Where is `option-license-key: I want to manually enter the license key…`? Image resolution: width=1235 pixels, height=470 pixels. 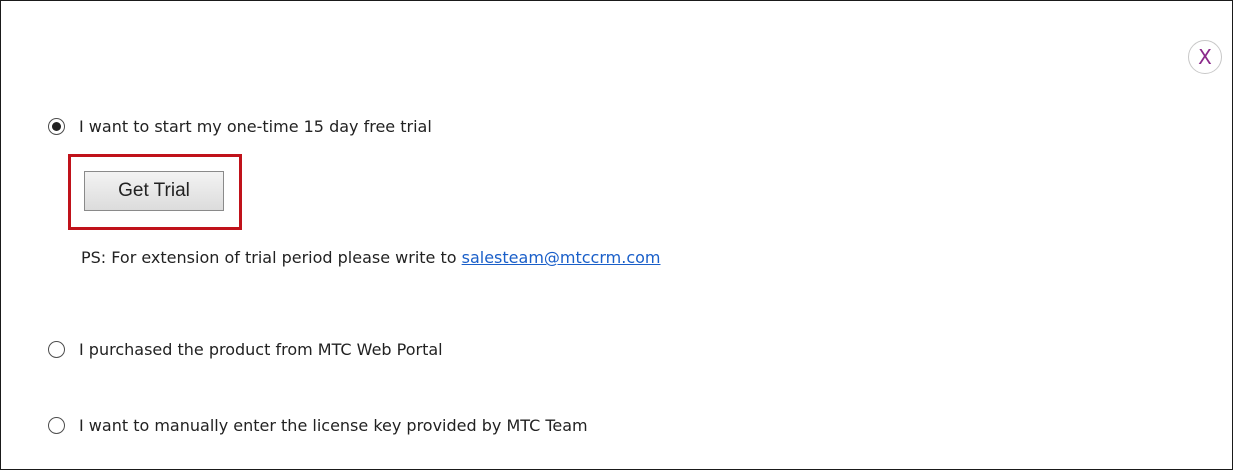 option-license-key: I want to manually enter the license key… is located at coordinates (318, 425).